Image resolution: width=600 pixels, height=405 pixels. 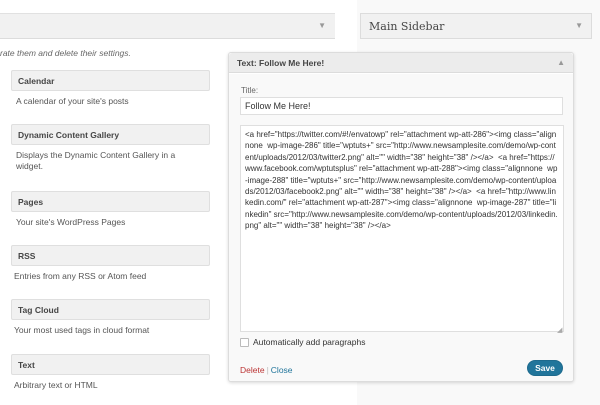 What do you see at coordinates (36, 81) in the screenshot?
I see `widget-title: Calendar` at bounding box center [36, 81].